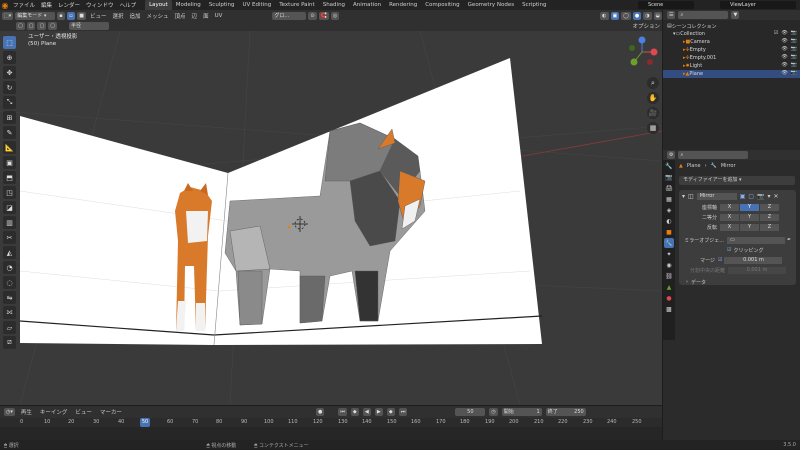 Image resolution: width=800 pixels, height=450 pixels. What do you see at coordinates (403, 412) in the screenshot?
I see `jump-end-icon: ⏭` at bounding box center [403, 412].